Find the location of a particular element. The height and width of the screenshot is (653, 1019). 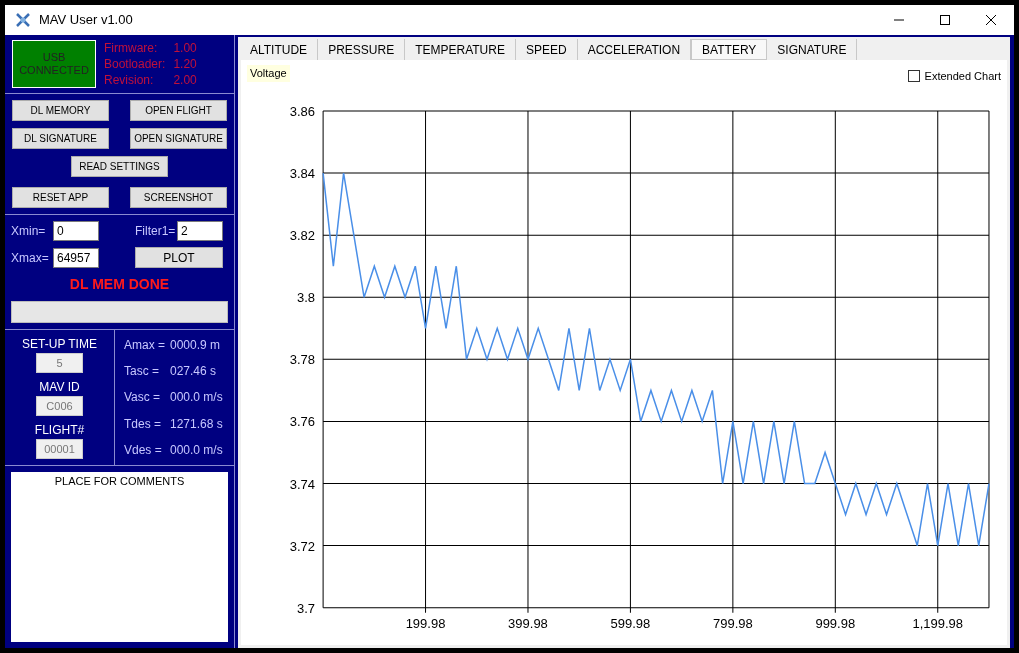

field-label: Filter1= is located at coordinates (156, 231).